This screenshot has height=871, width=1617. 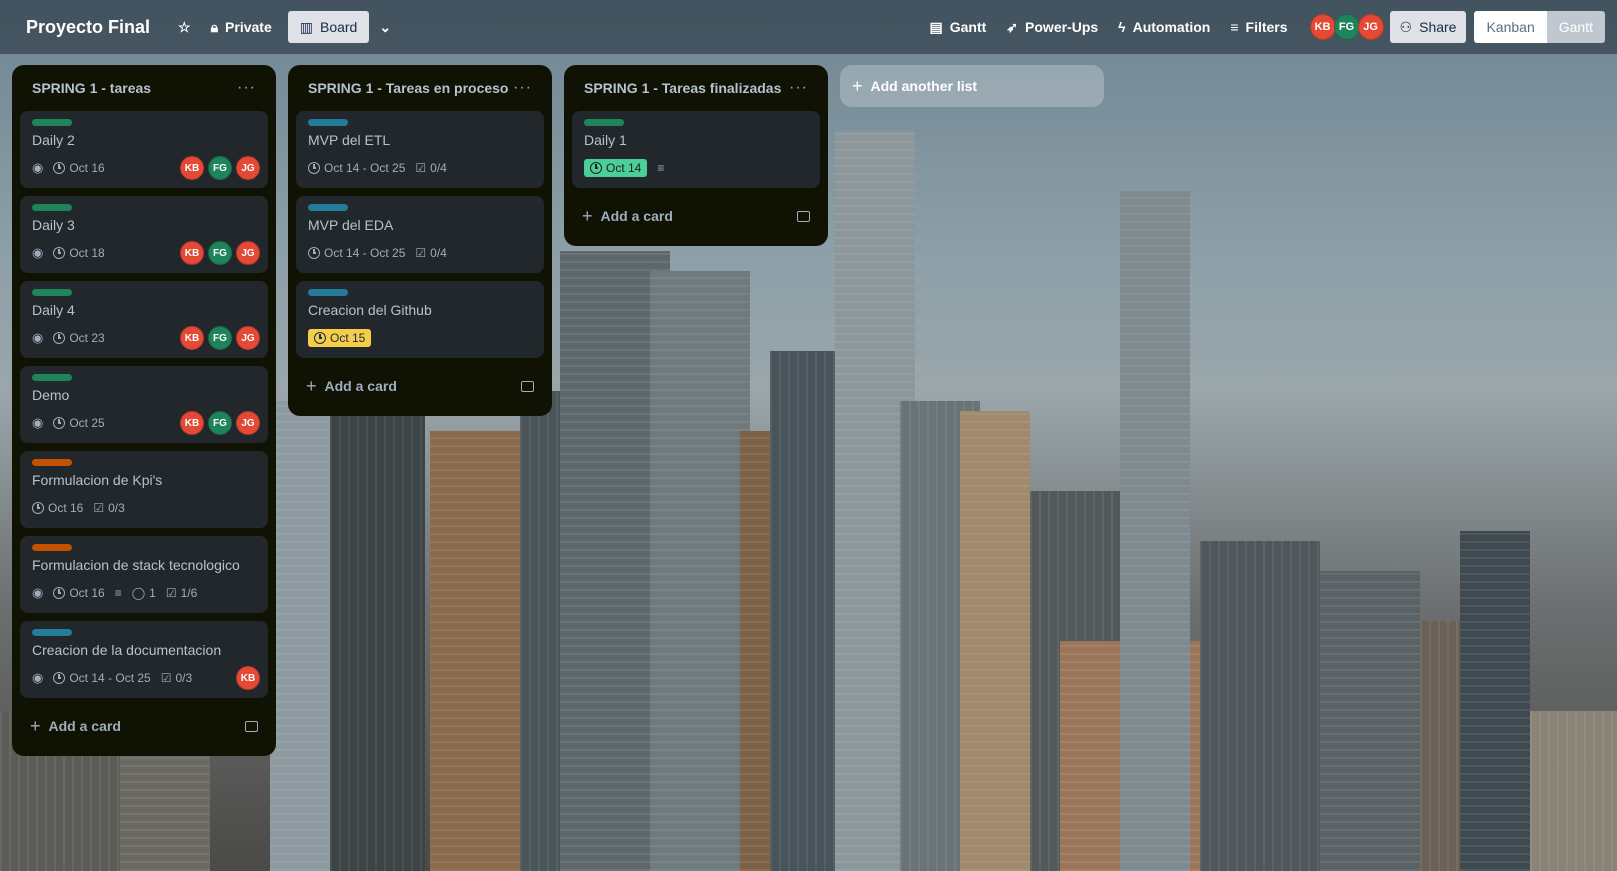 What do you see at coordinates (144, 319) in the screenshot?
I see `card: Daily 4 ◉ Oct 23 KB FG JG` at bounding box center [144, 319].